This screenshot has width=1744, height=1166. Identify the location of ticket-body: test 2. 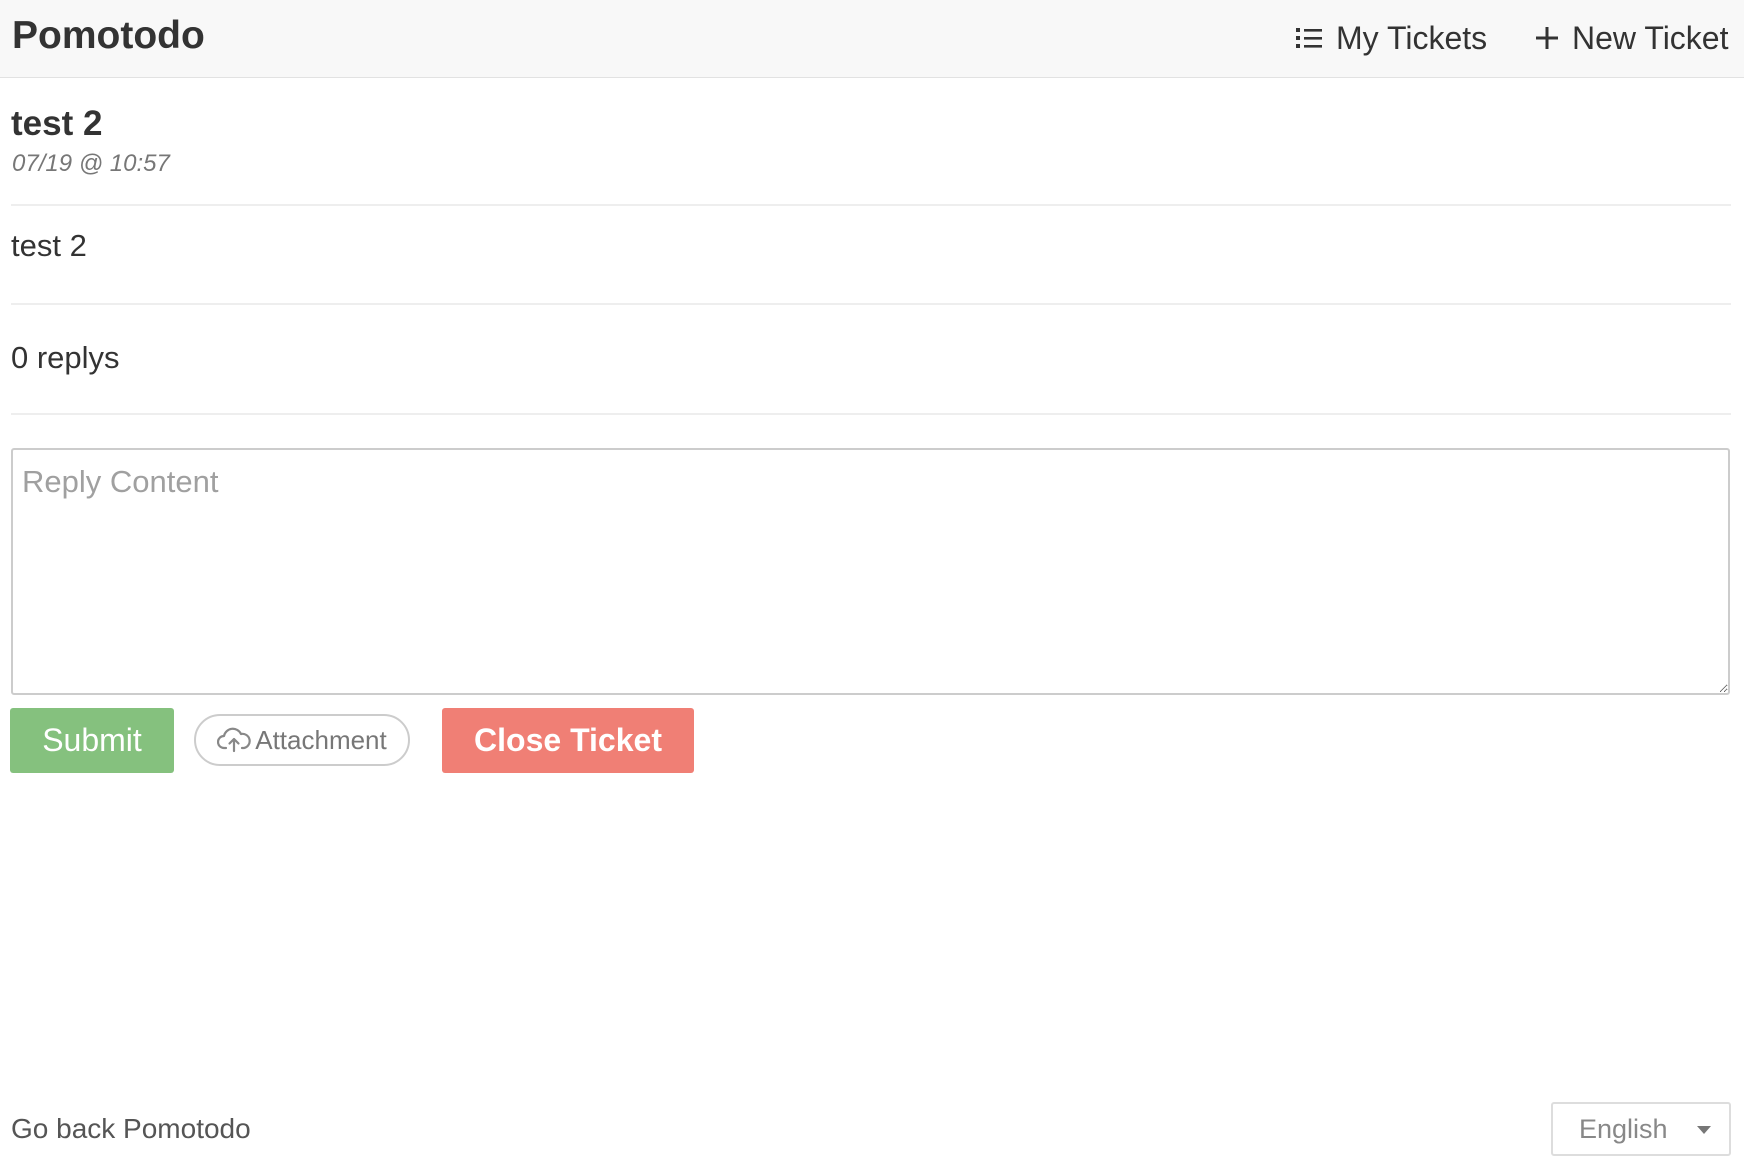
(49, 245).